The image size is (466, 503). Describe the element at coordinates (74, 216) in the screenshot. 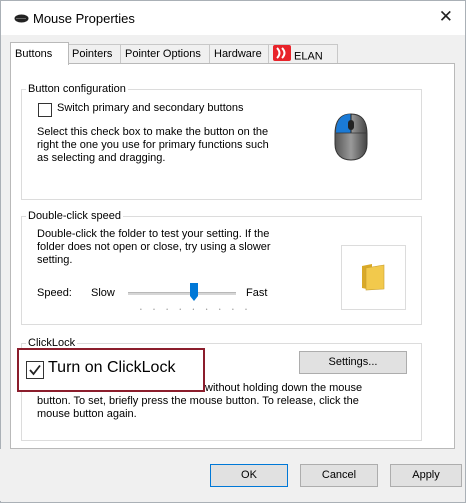

I see `group-legend: Double-click speed` at that location.